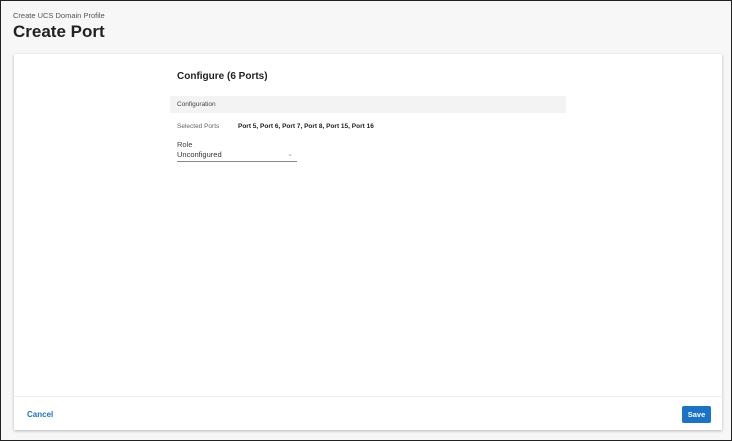 This screenshot has width=732, height=441. What do you see at coordinates (199, 154) in the screenshot?
I see `role-selected-value: Unconfigured` at bounding box center [199, 154].